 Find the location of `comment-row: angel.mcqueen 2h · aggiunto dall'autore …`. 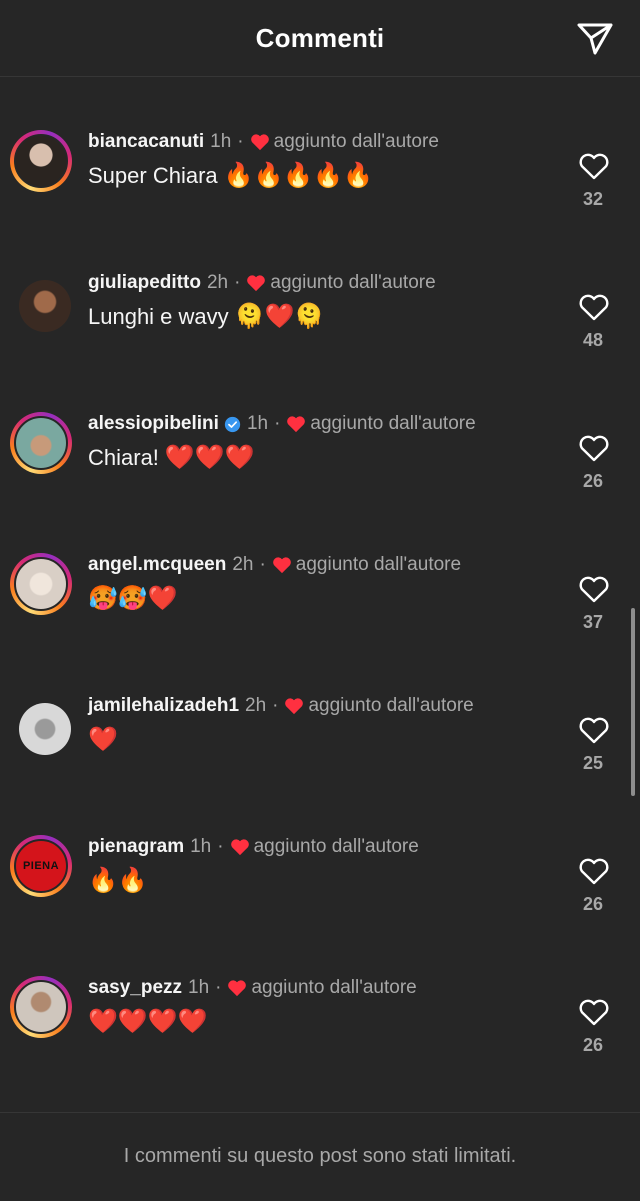

comment-row: angel.mcqueen 2h · aggiunto dall'autore … is located at coordinates (320, 569).